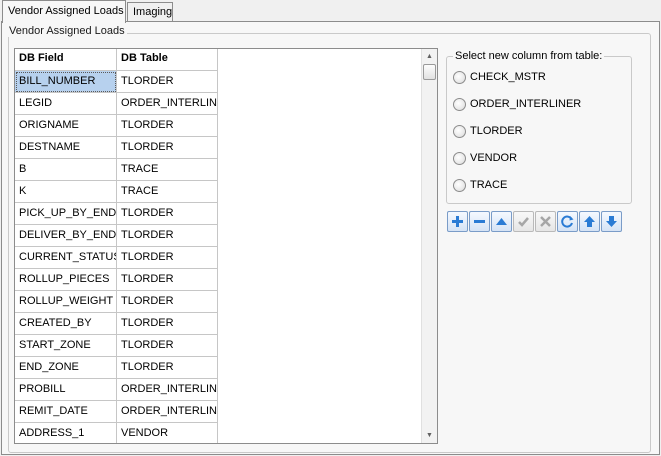  What do you see at coordinates (167, 433) in the screenshot?
I see `cell-db-table: VENDOR` at bounding box center [167, 433].